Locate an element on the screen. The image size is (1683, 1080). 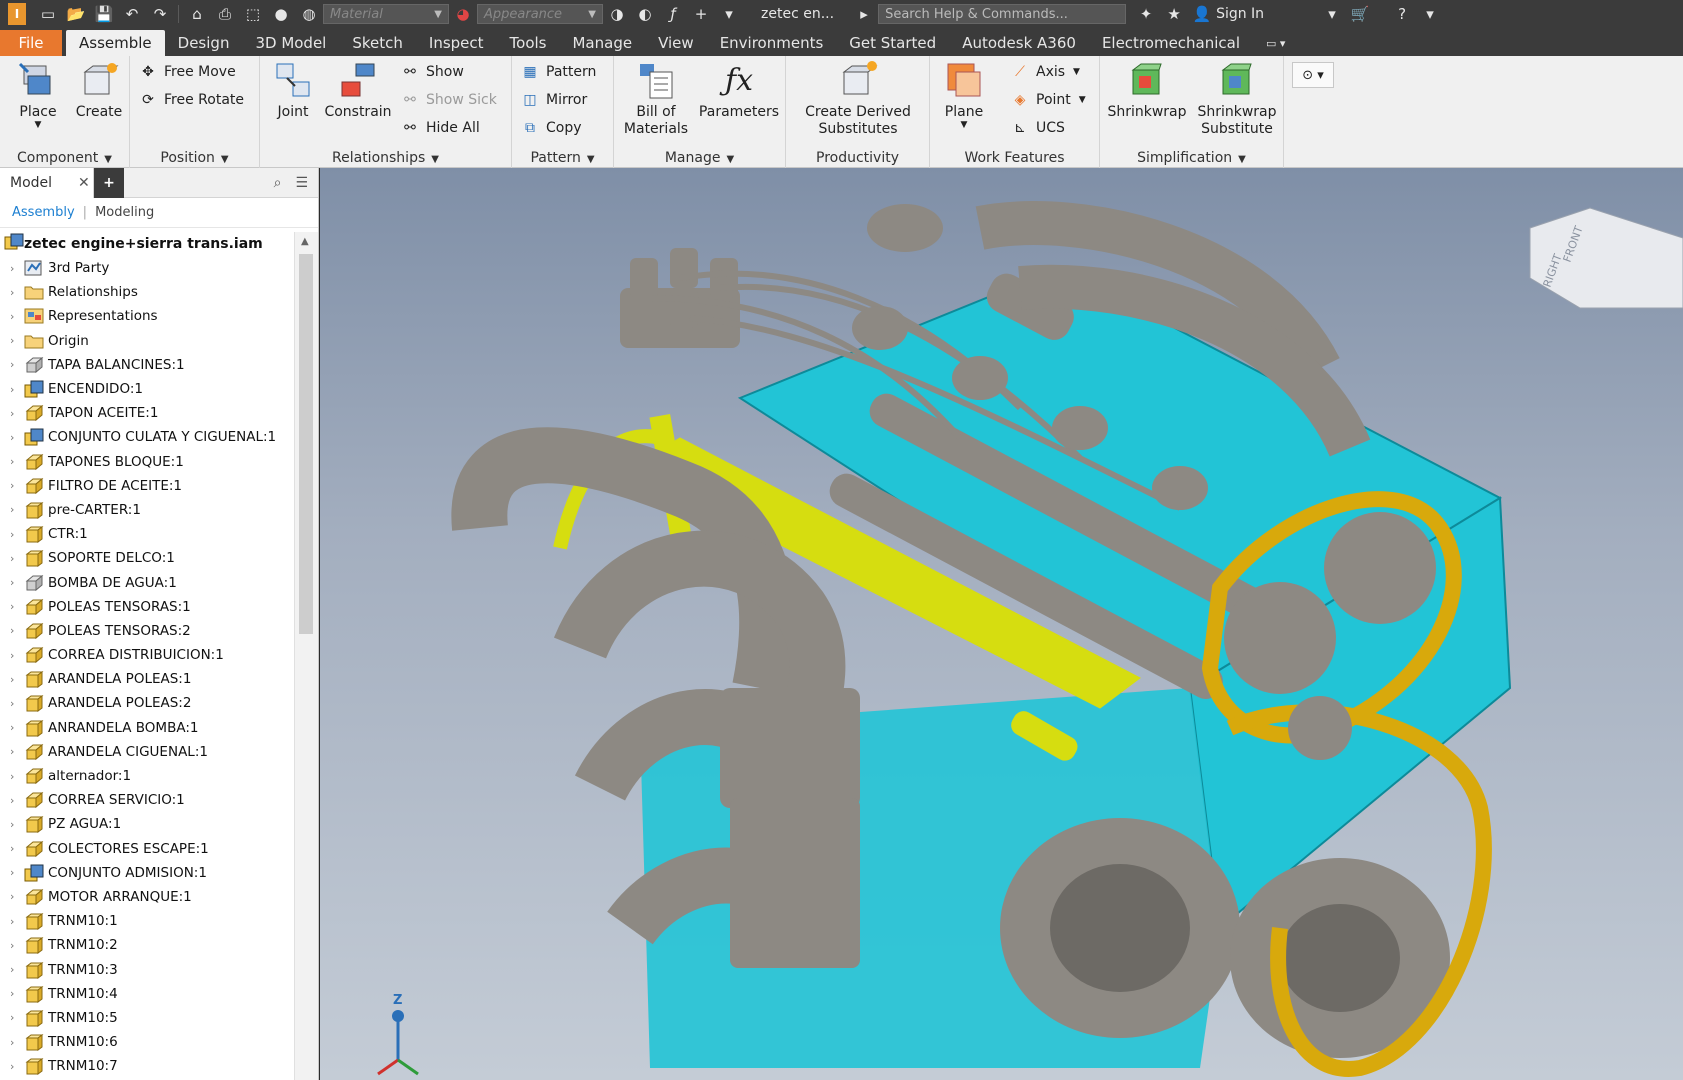
tree-item: › Representations is located at coordinates (147, 316).